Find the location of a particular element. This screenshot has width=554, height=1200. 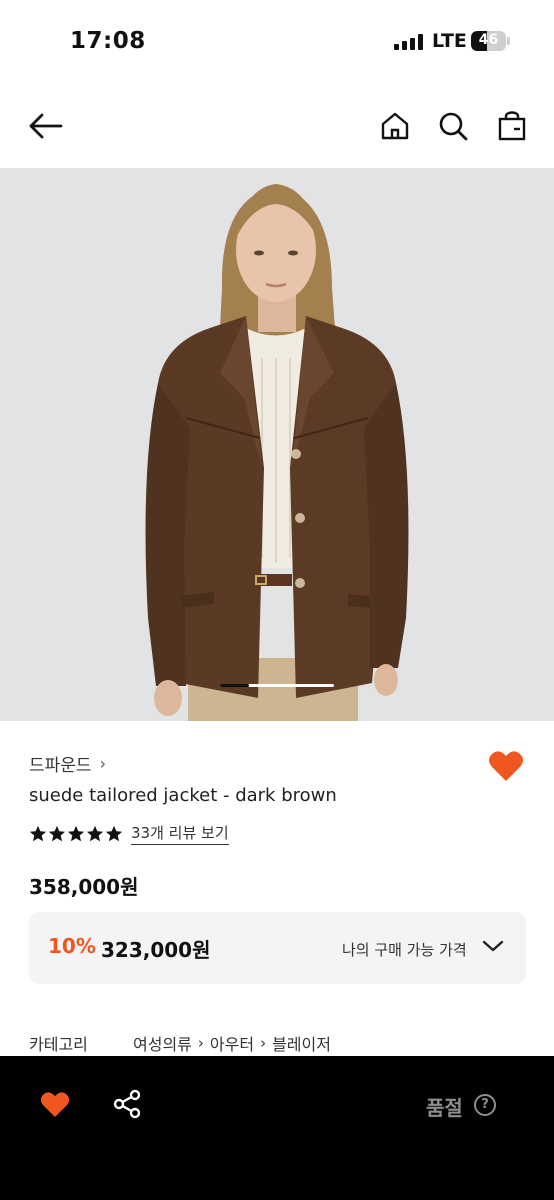

signal-icon is located at coordinates (408, 42).